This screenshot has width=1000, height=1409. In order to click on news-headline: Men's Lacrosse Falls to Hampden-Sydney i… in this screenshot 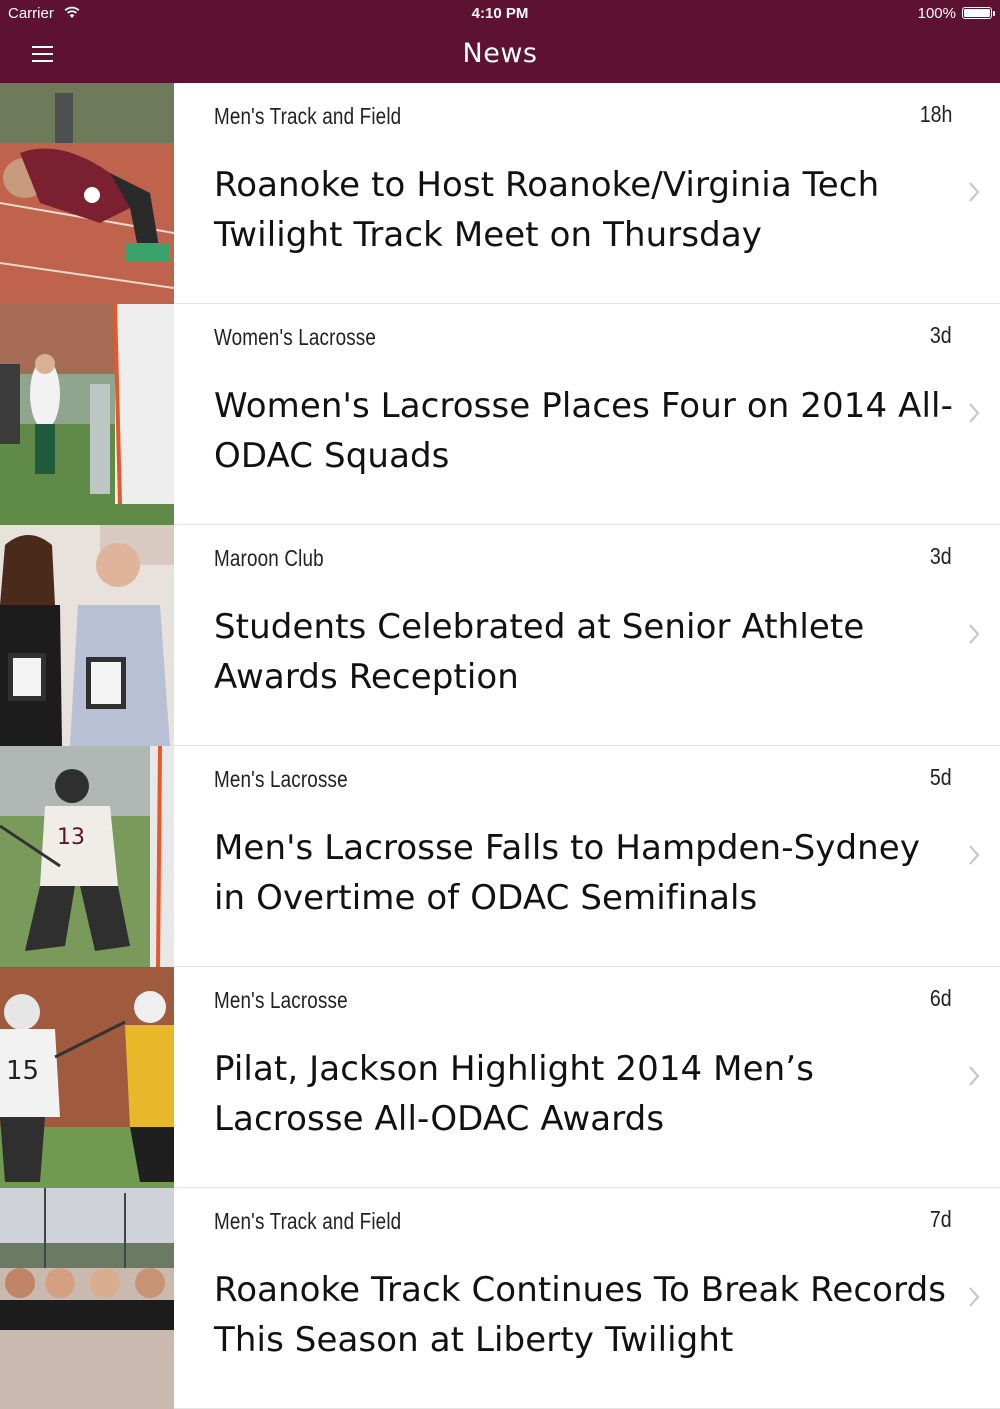, I will do `click(567, 873)`.